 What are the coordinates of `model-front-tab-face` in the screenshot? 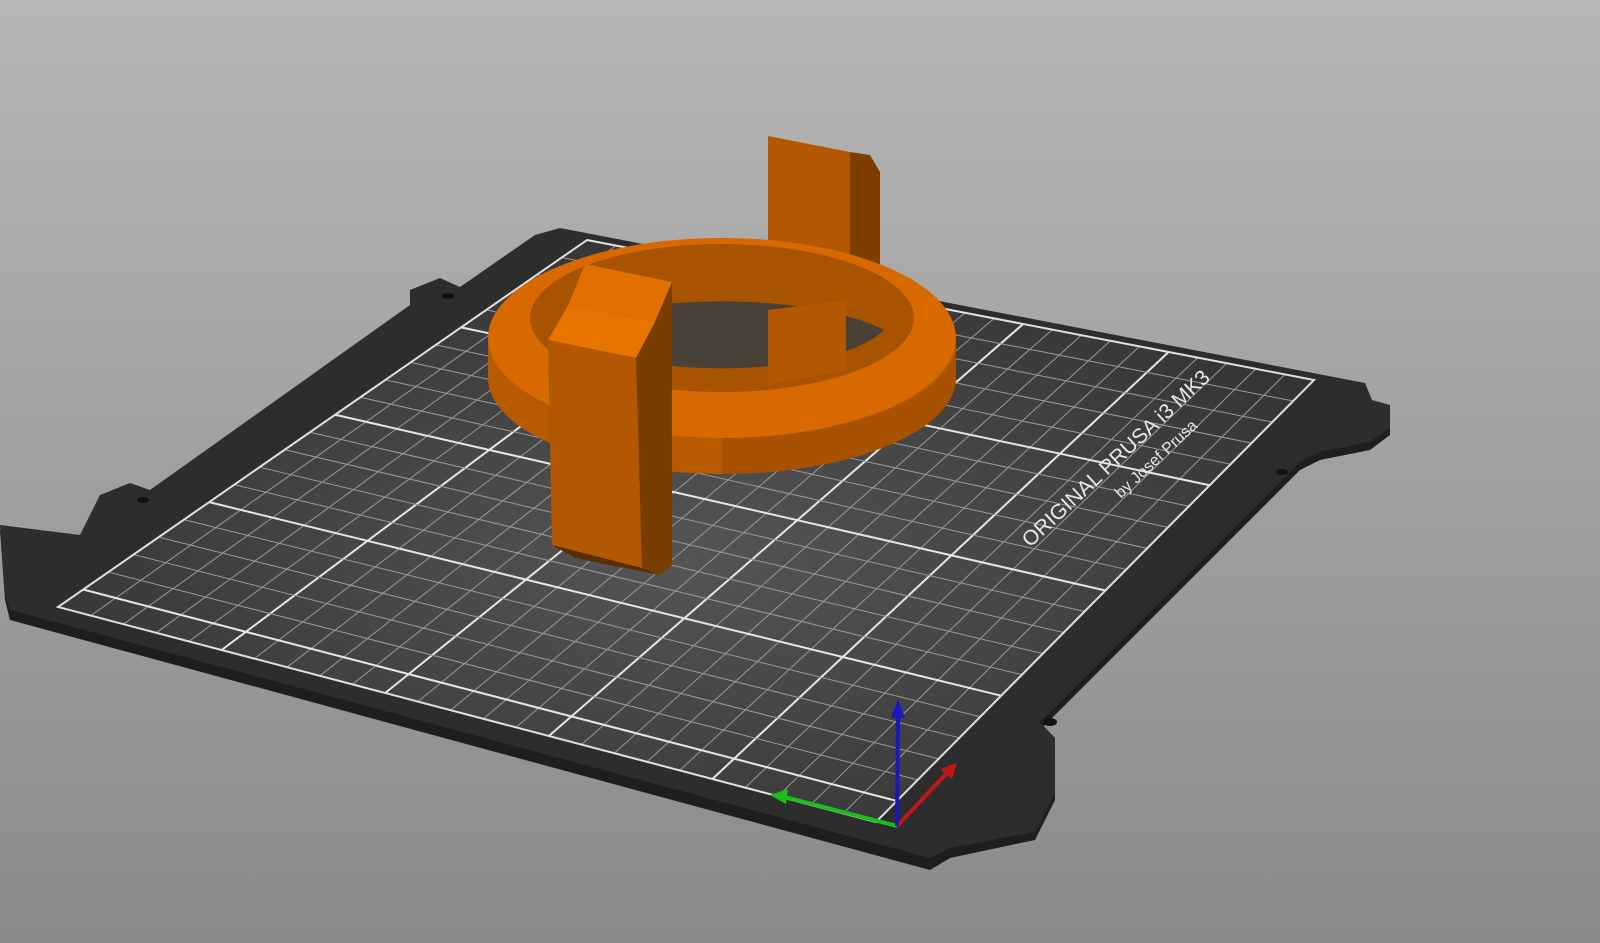 It's located at (595, 454).